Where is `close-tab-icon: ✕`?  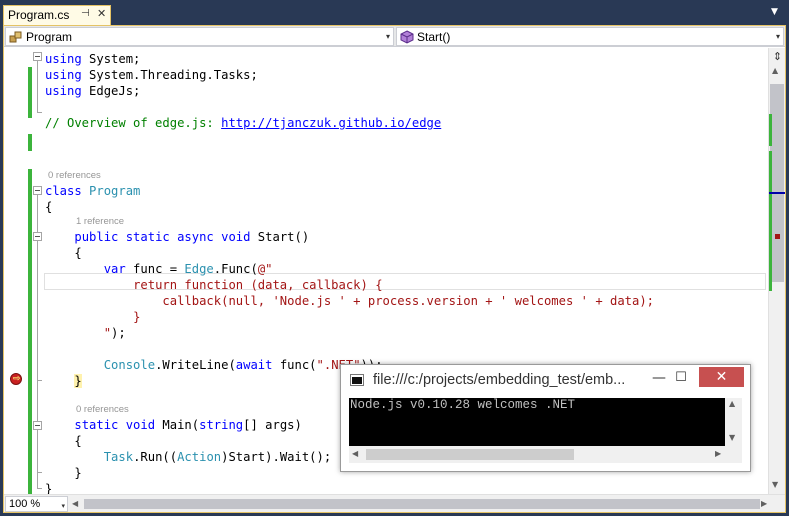 close-tab-icon: ✕ is located at coordinates (101, 13).